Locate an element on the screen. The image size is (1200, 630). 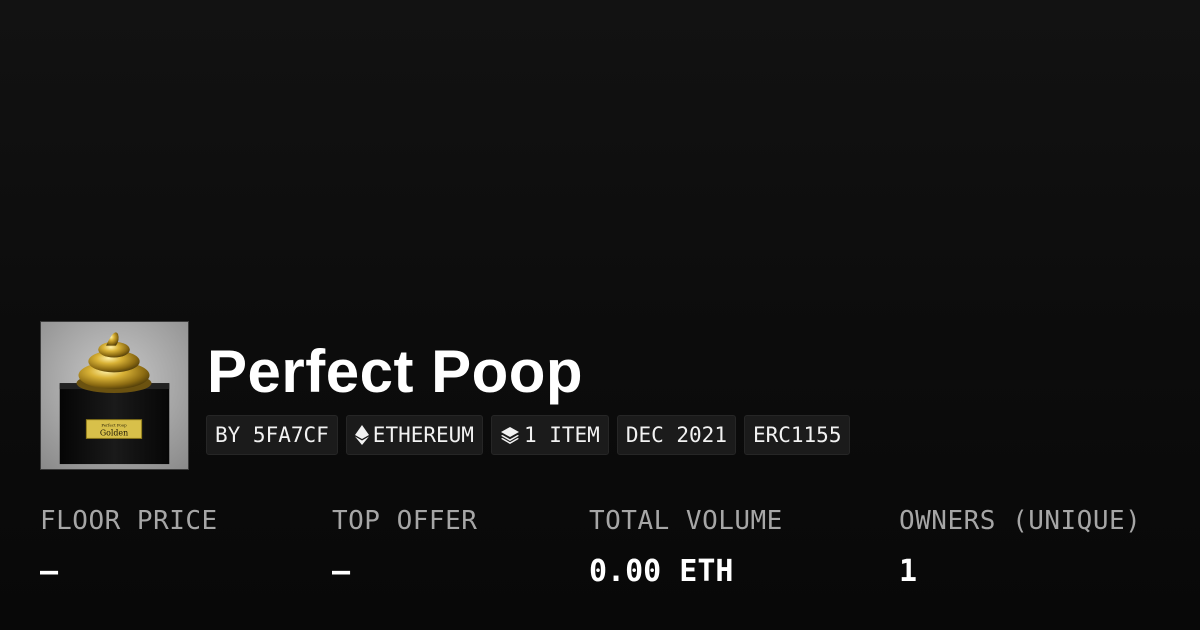
tag-items: 1 ITEM is located at coordinates (549, 435).